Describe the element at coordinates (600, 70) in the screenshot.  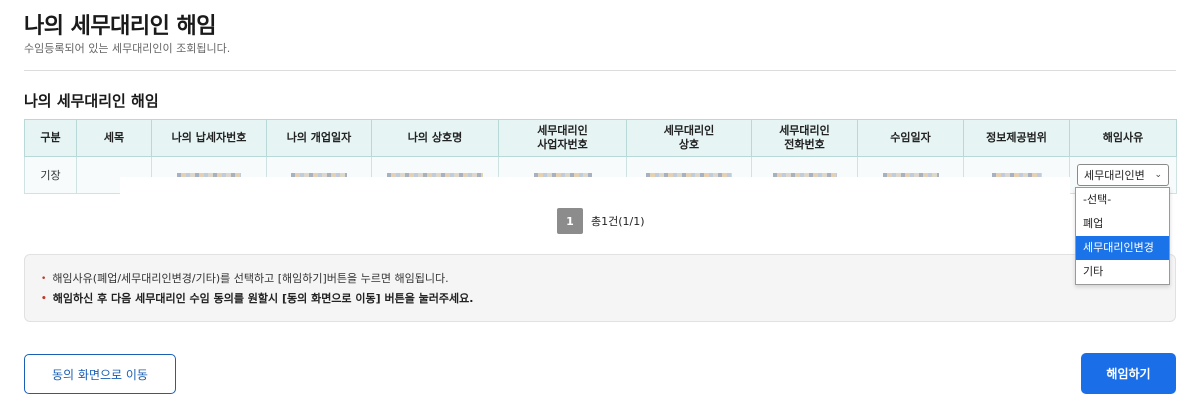
I see `title-divider` at that location.